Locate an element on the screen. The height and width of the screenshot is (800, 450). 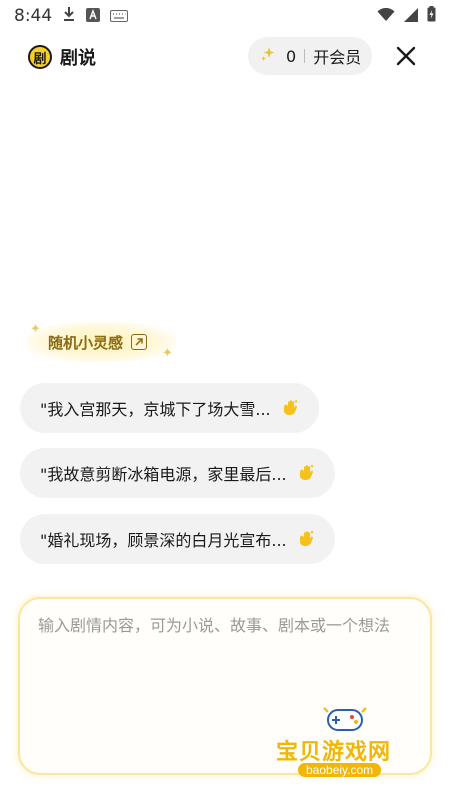
sparkle-icon is located at coordinates (268, 56).